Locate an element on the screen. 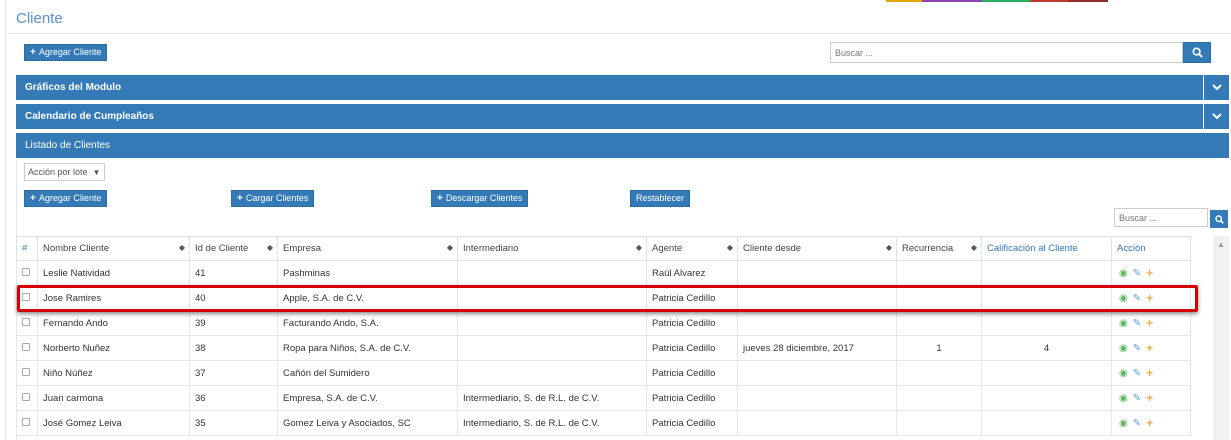 The width and height of the screenshot is (1231, 440). cell-desde is located at coordinates (817, 273).